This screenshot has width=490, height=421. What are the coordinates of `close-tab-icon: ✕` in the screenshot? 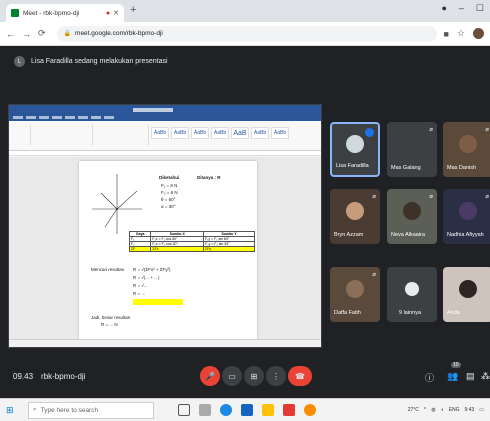 It's located at (116, 13).